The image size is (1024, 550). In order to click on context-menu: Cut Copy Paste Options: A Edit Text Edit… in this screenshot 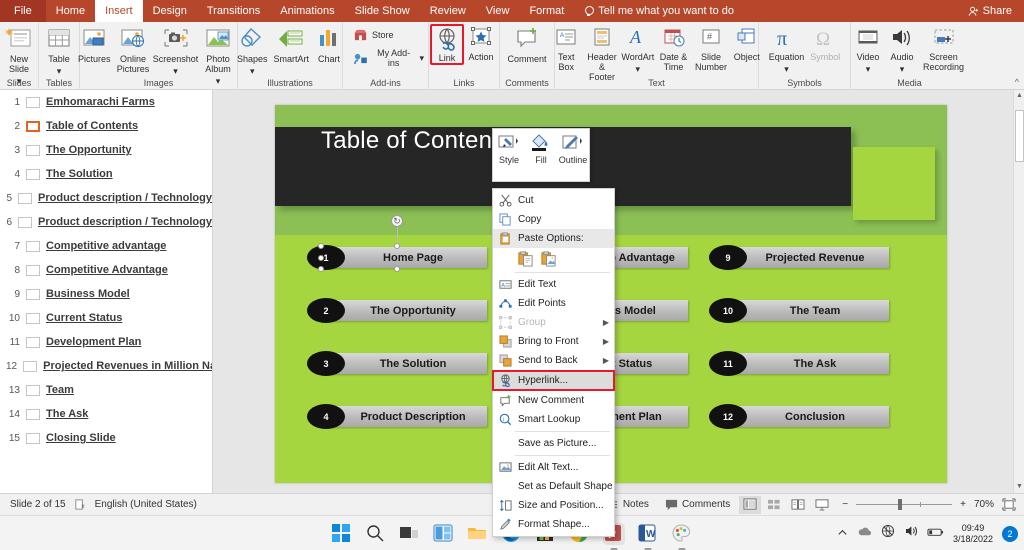, I will do `click(553, 362)`.